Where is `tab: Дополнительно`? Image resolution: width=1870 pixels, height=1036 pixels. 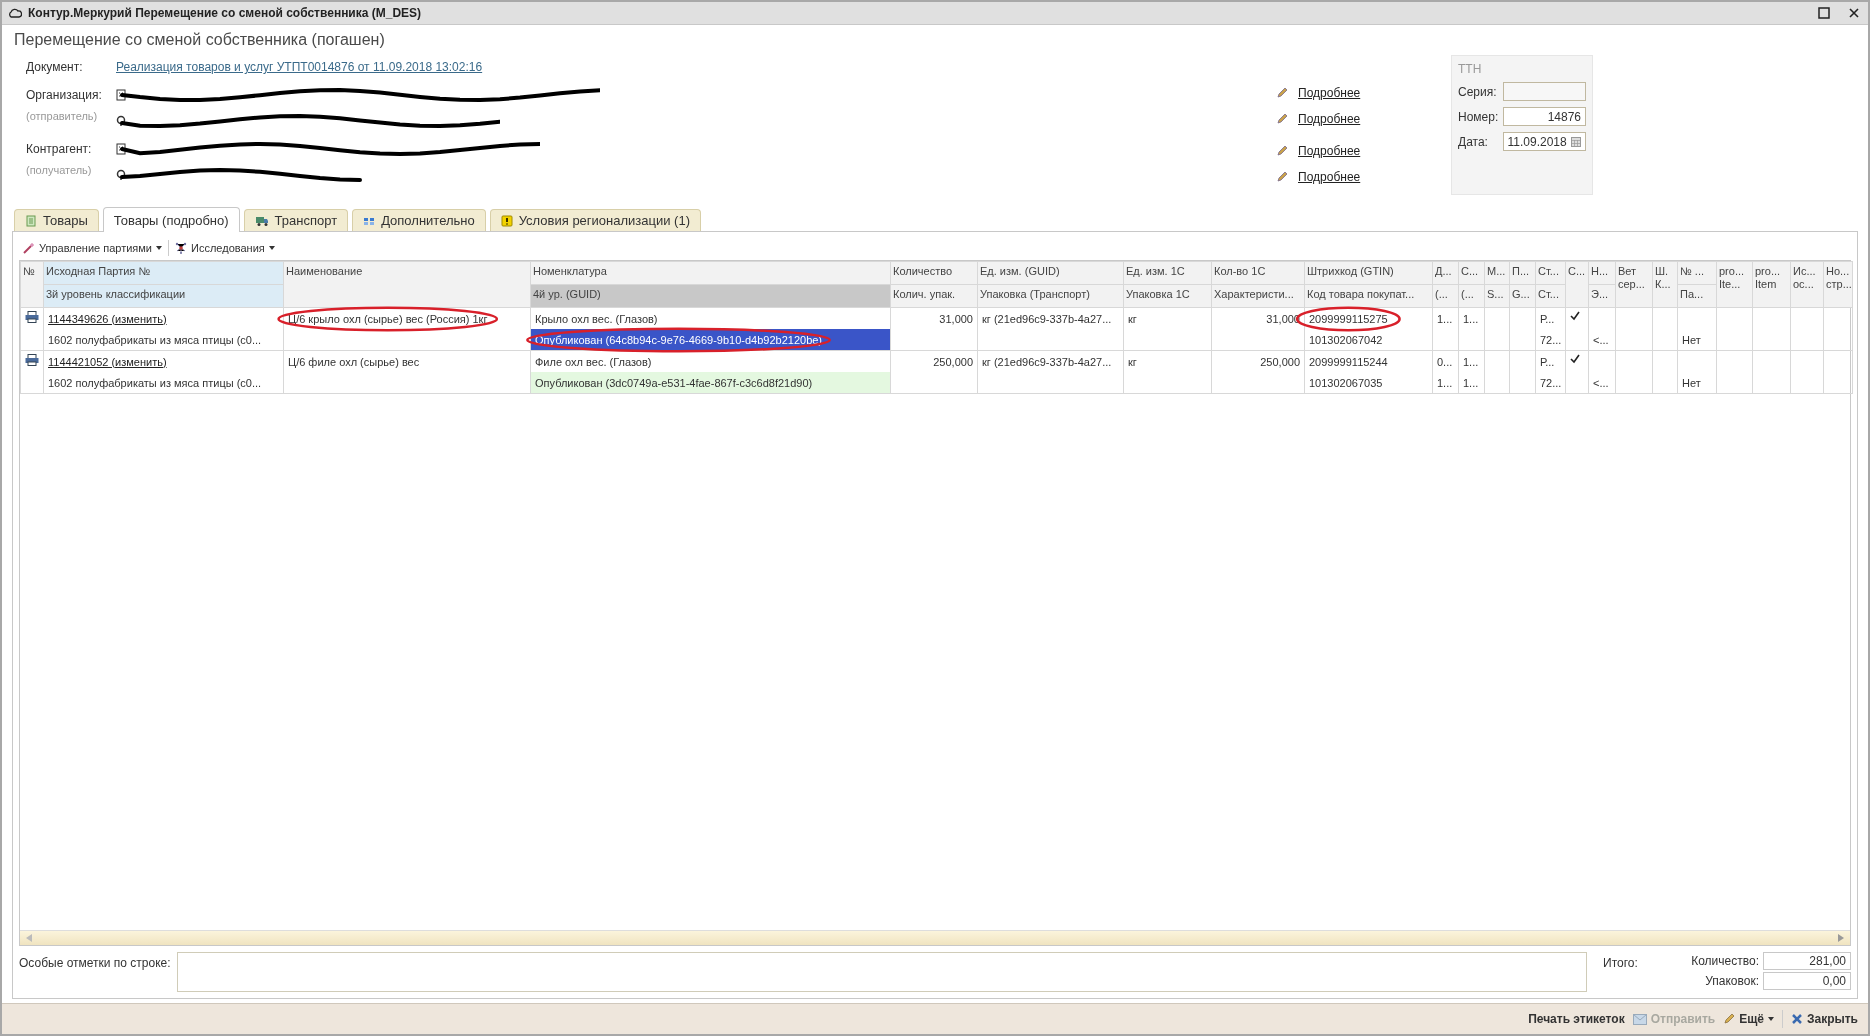 tab: Дополнительно is located at coordinates (419, 220).